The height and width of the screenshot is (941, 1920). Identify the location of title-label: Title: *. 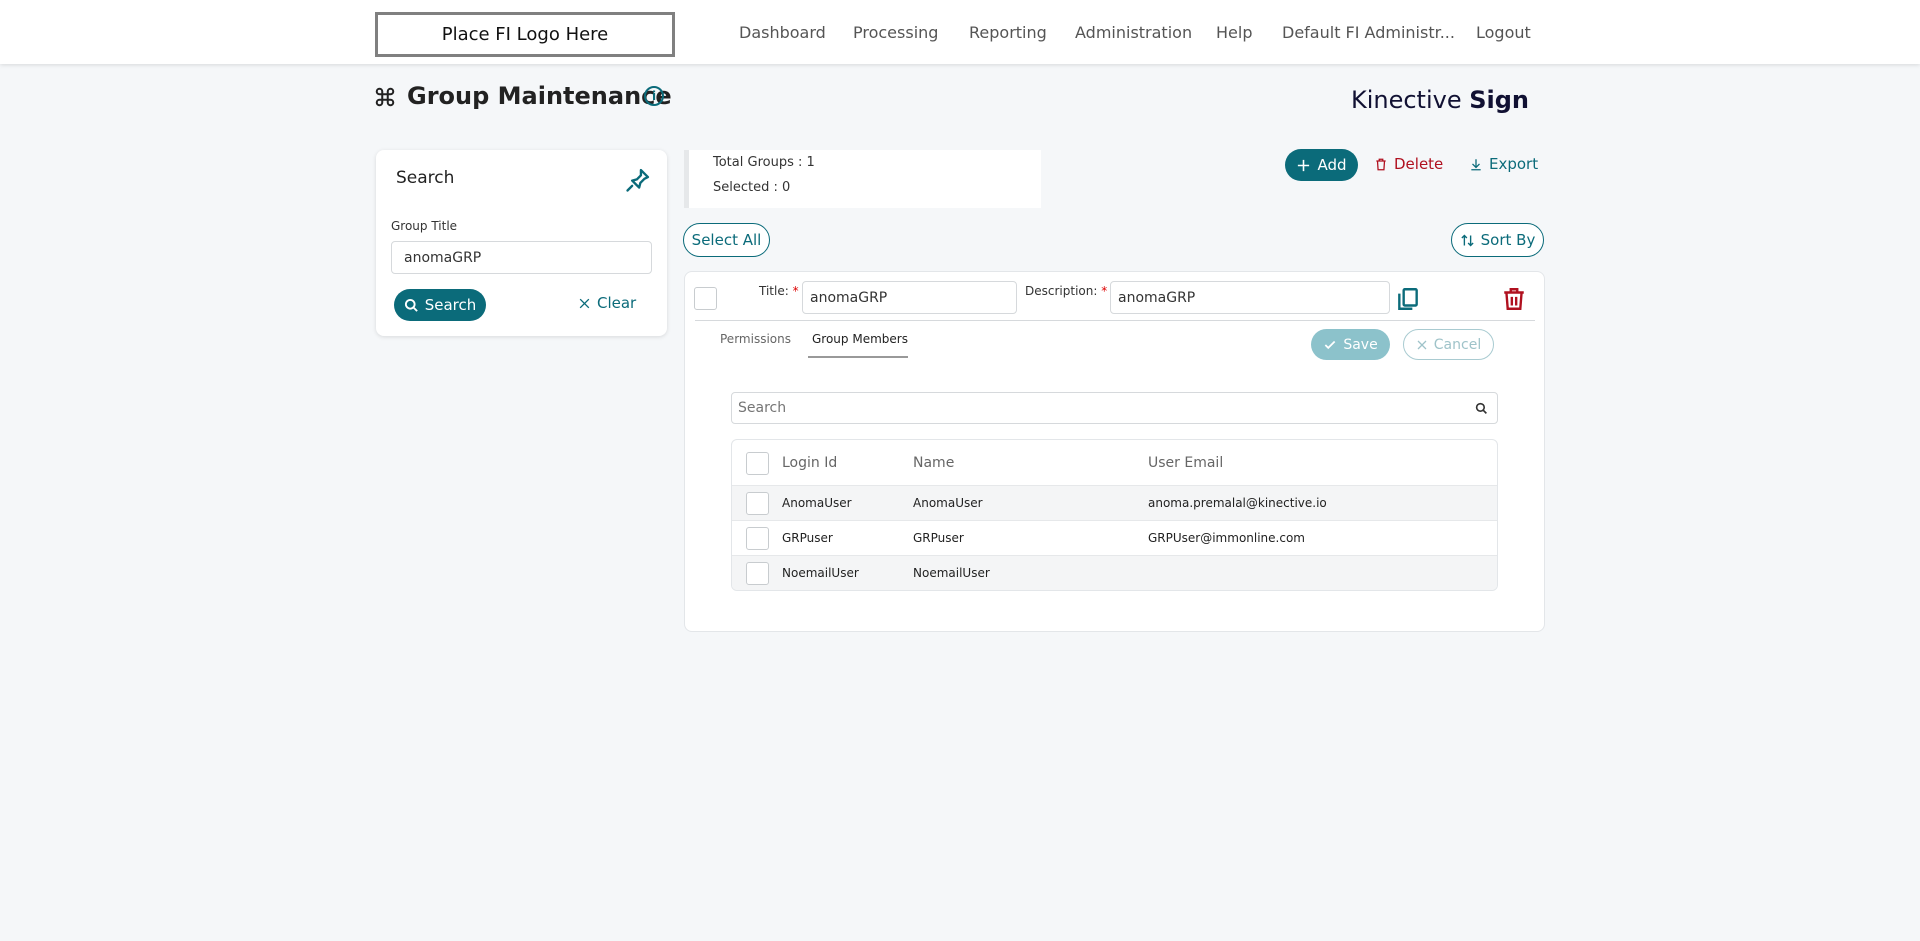
(779, 291).